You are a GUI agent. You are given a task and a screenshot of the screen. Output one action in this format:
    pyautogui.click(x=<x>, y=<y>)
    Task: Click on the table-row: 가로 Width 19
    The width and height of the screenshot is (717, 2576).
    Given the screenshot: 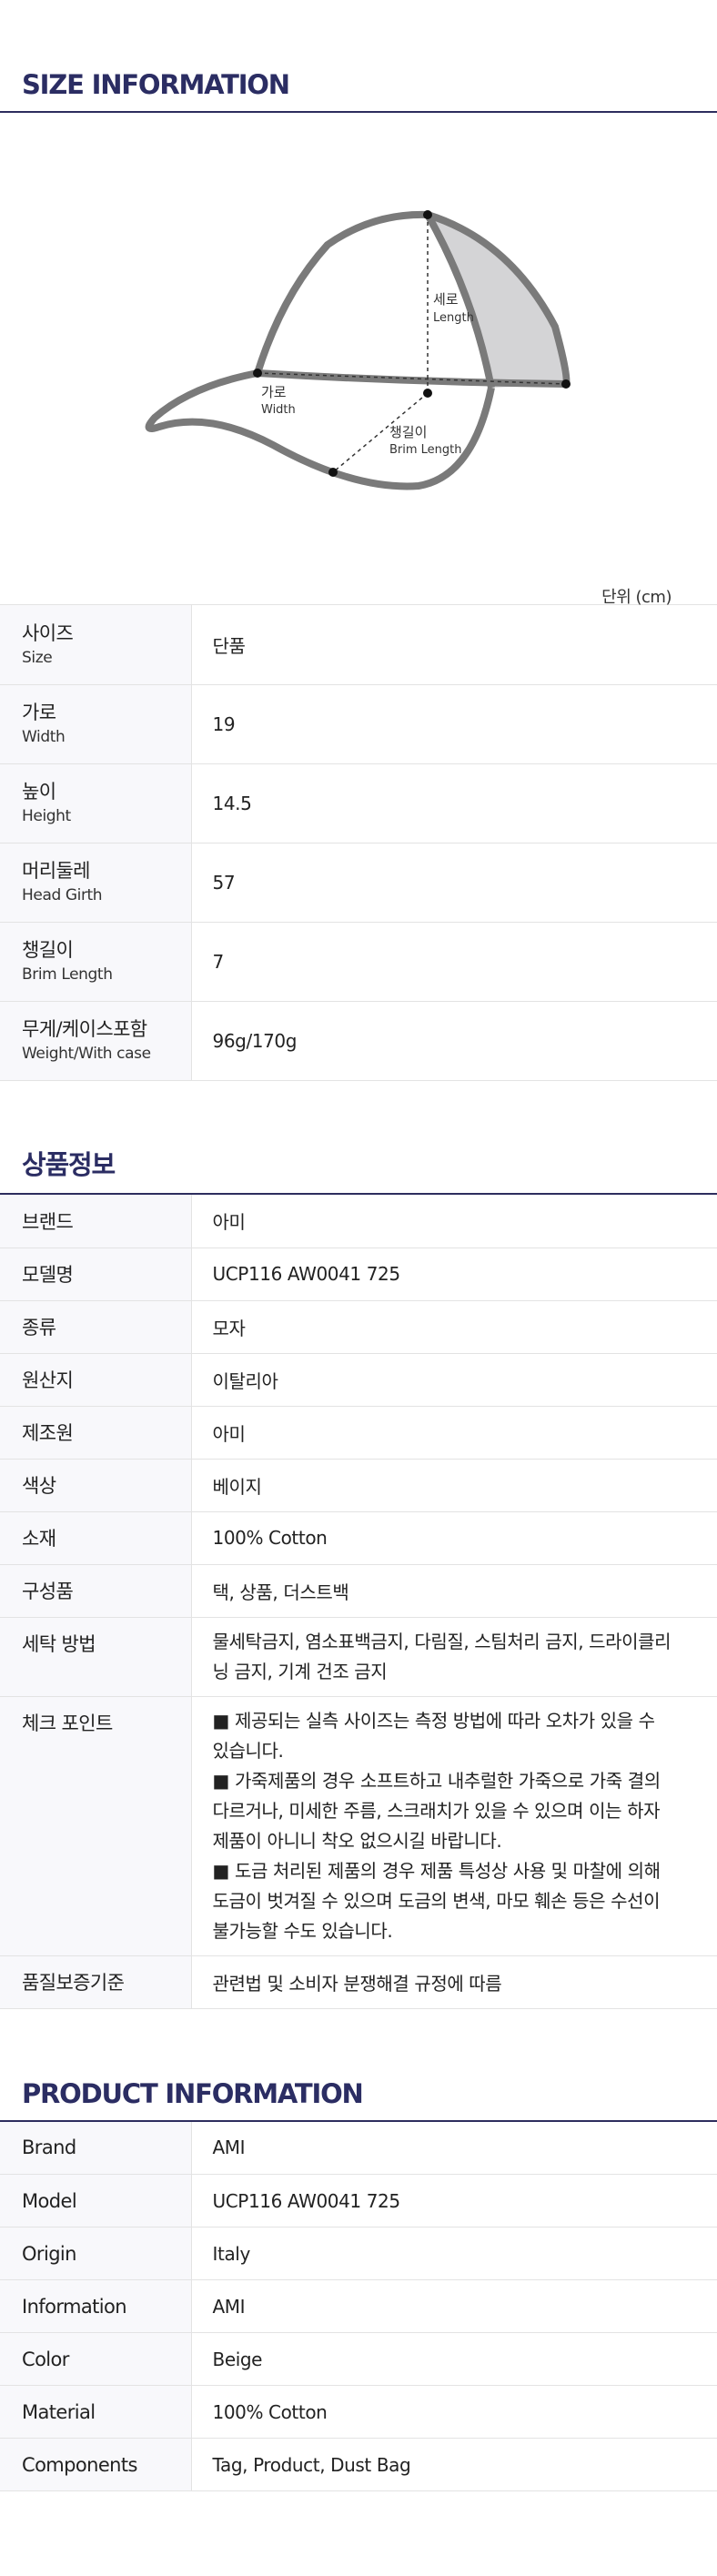 What is the action you would take?
    pyautogui.click(x=358, y=724)
    